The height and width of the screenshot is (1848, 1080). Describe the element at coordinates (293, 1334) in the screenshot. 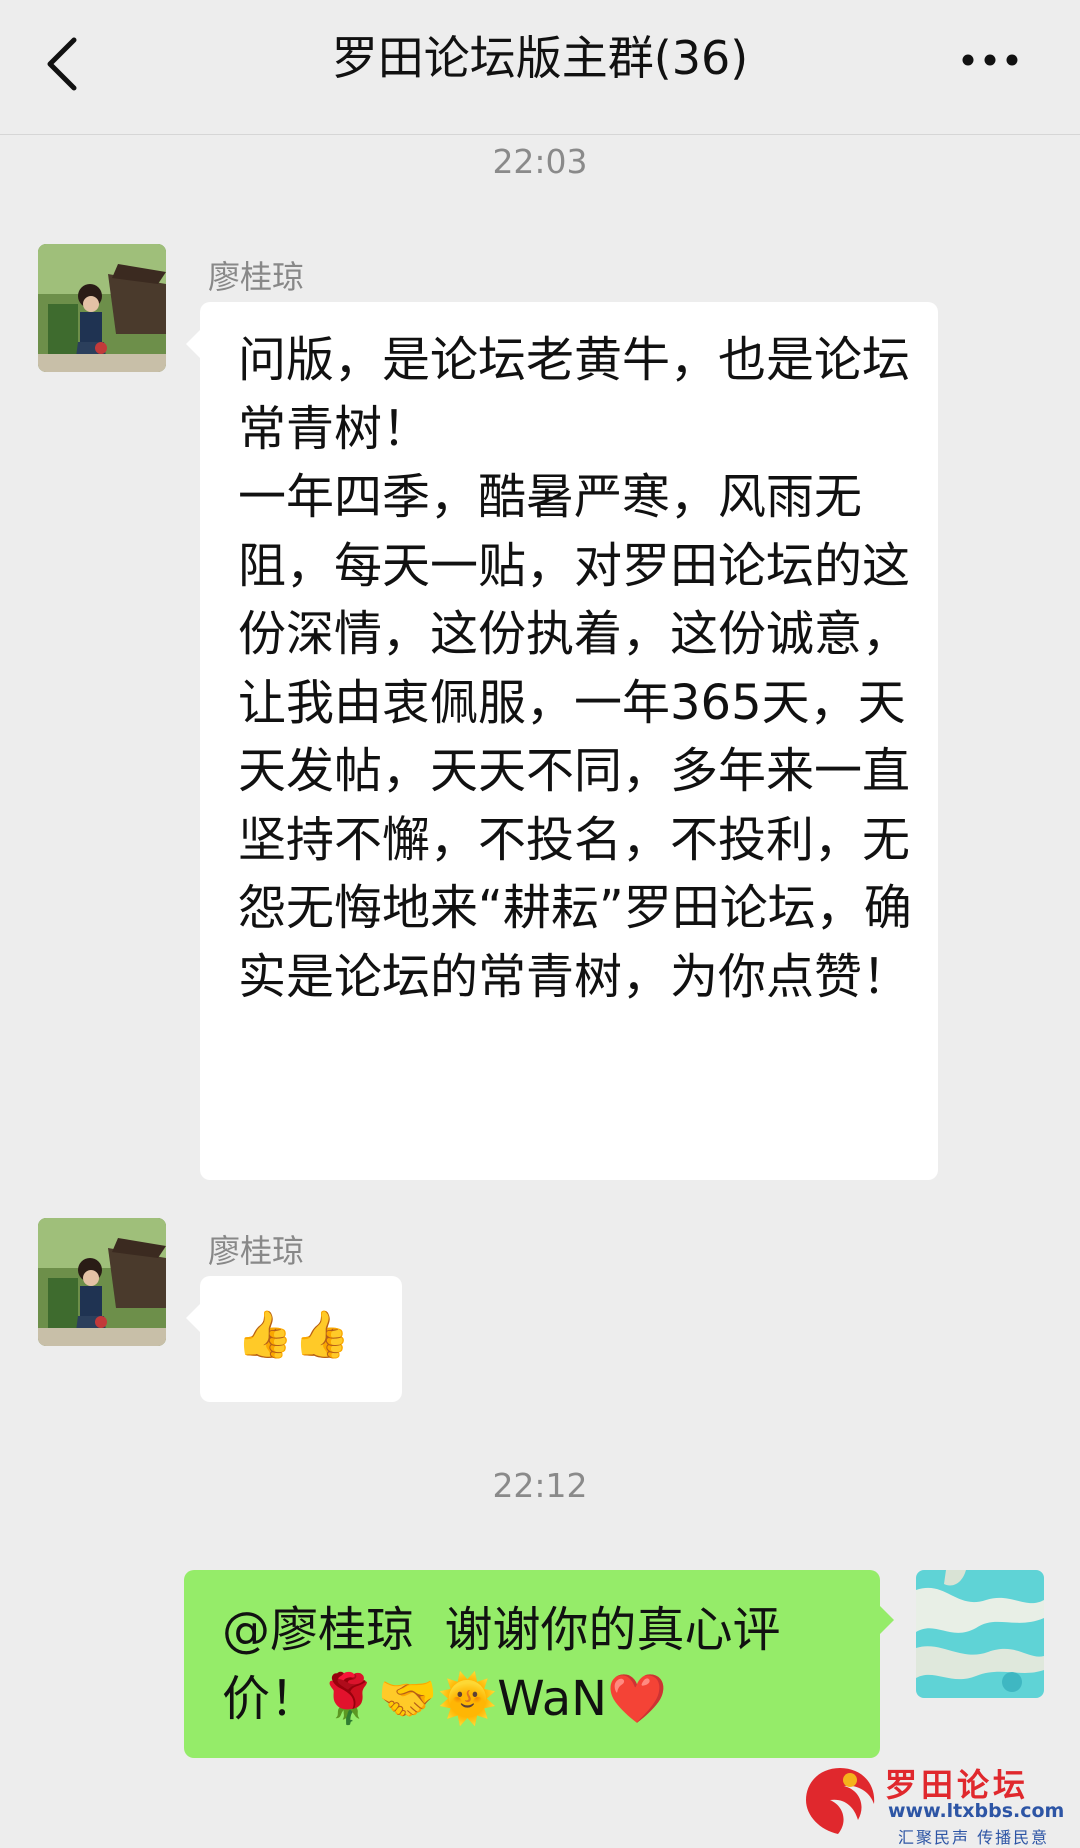

I see `thumbs-up-emoji-text: 👍👍` at that location.